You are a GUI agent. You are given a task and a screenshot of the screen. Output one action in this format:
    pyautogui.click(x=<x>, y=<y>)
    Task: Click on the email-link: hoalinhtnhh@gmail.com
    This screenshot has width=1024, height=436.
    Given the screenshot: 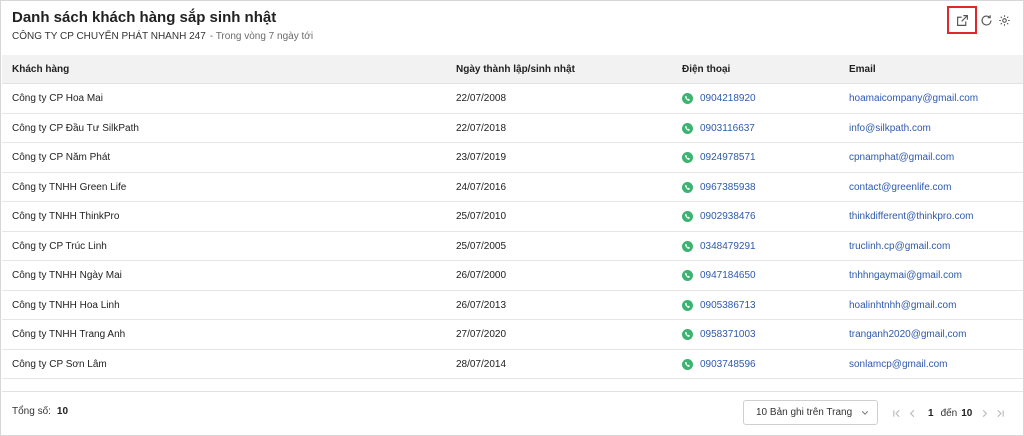 What is the action you would take?
    pyautogui.click(x=902, y=305)
    